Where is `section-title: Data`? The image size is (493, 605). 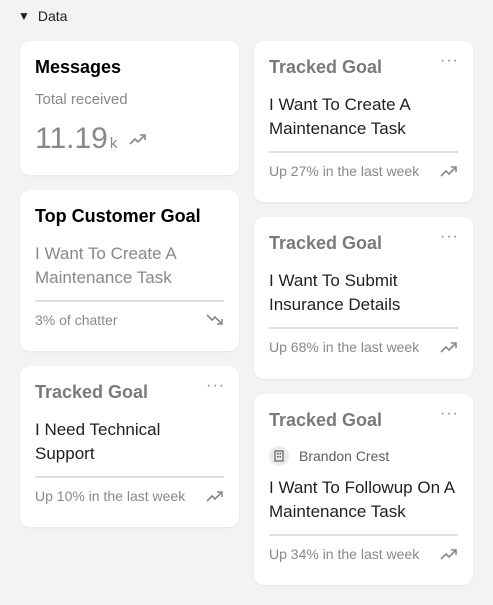
section-title: Data is located at coordinates (52, 16).